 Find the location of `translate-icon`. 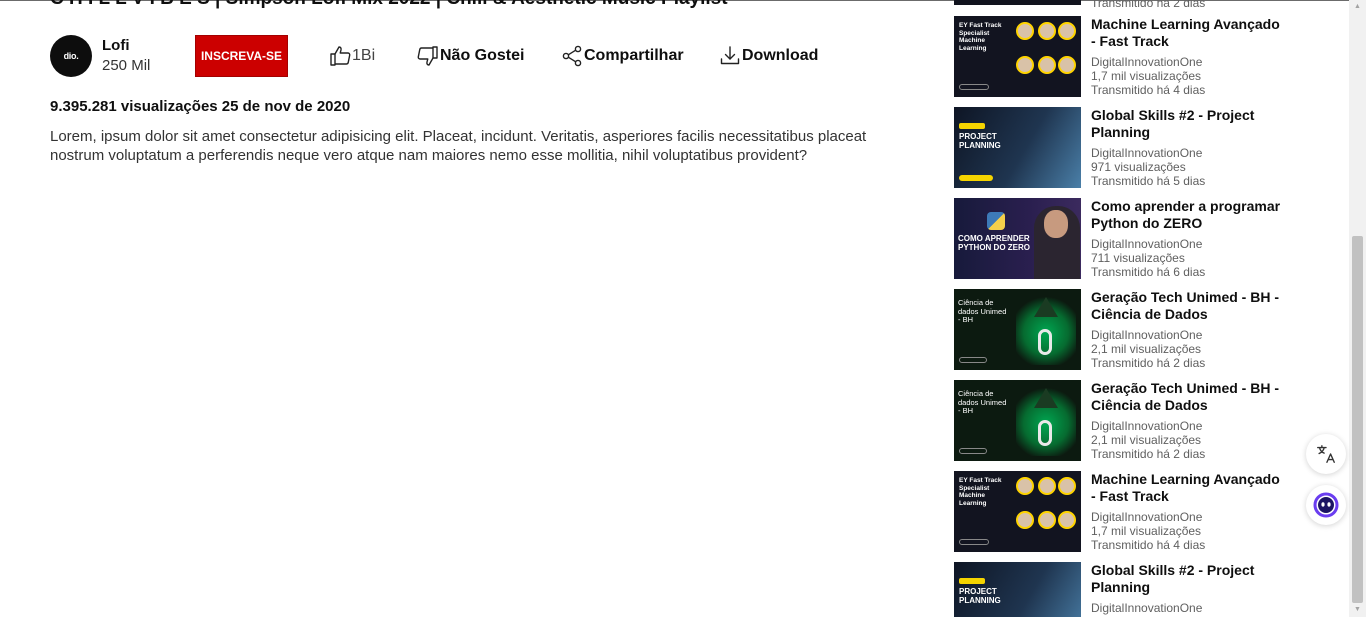

translate-icon is located at coordinates (1326, 454).